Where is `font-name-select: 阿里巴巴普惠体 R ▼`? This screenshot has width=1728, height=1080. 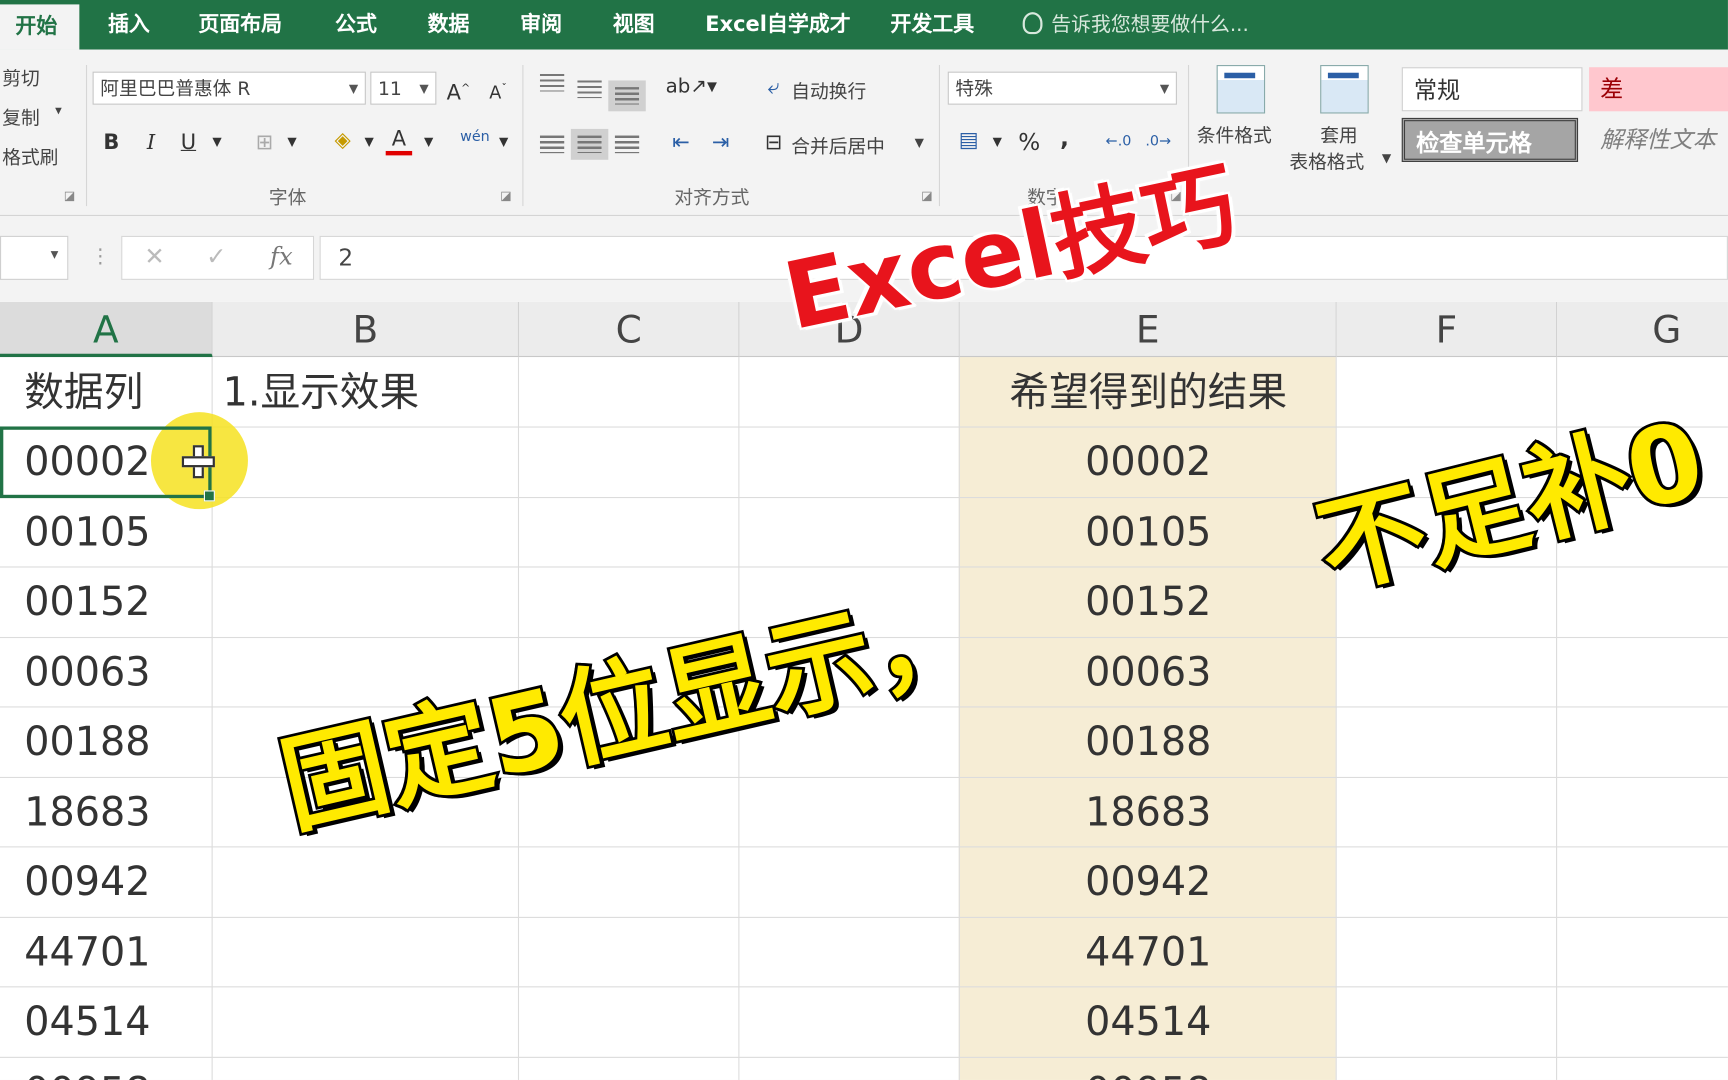
font-name-select: 阿里巴巴普惠体 R ▼ is located at coordinates (229, 88).